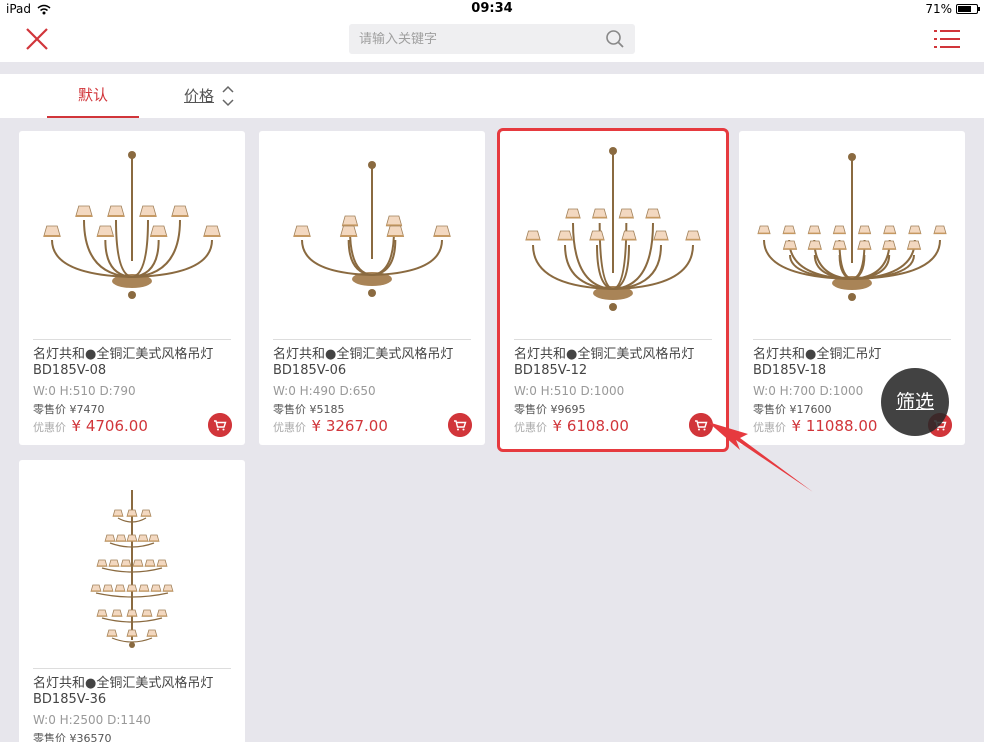  What do you see at coordinates (615, 39) in the screenshot?
I see `search-icon` at bounding box center [615, 39].